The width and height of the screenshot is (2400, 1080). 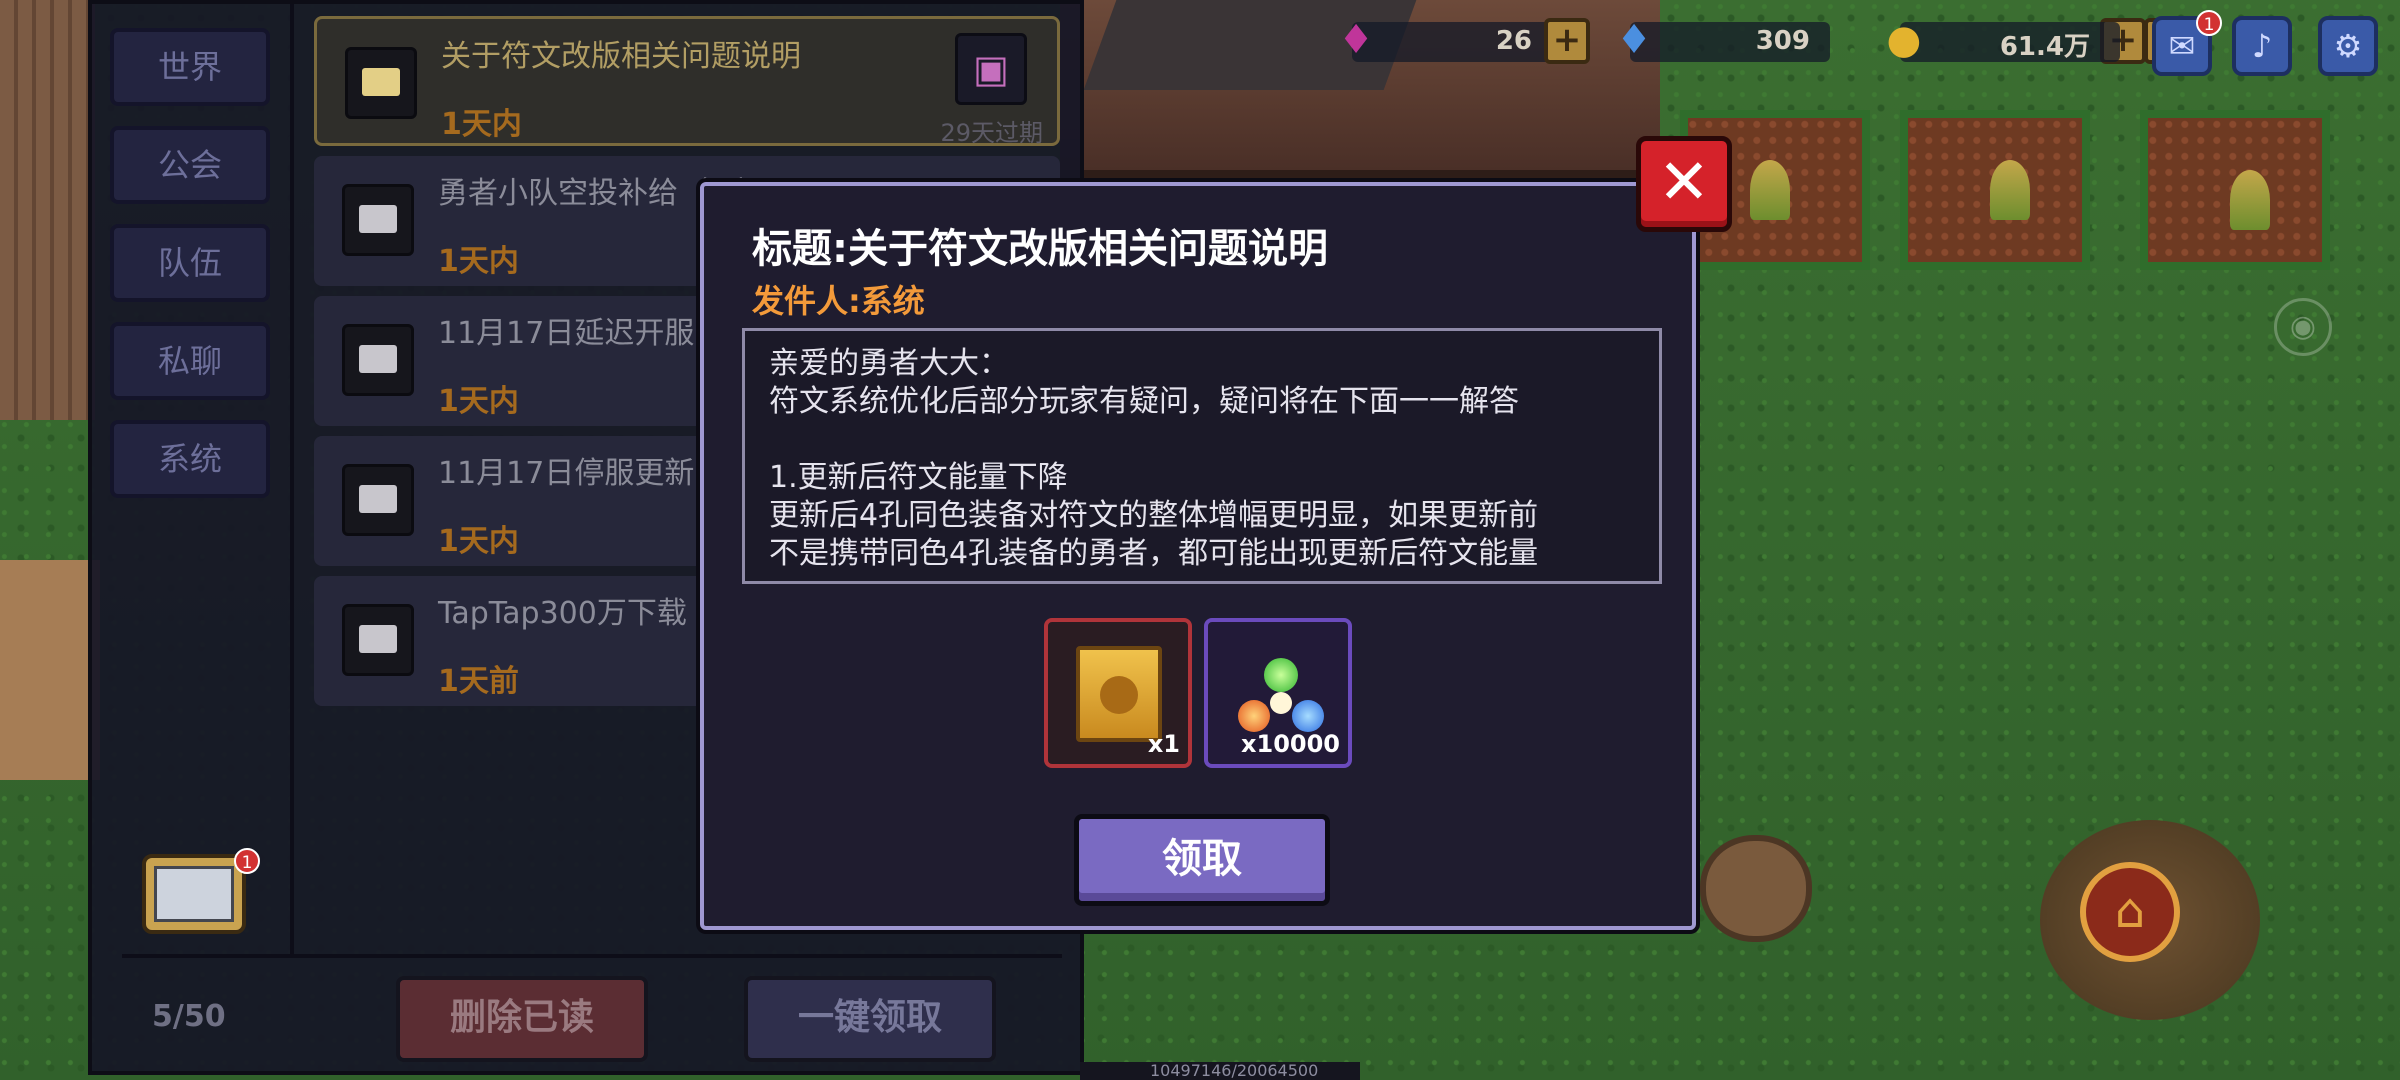 I want to click on gold-coin-icon: ●, so click(x=1904, y=40).